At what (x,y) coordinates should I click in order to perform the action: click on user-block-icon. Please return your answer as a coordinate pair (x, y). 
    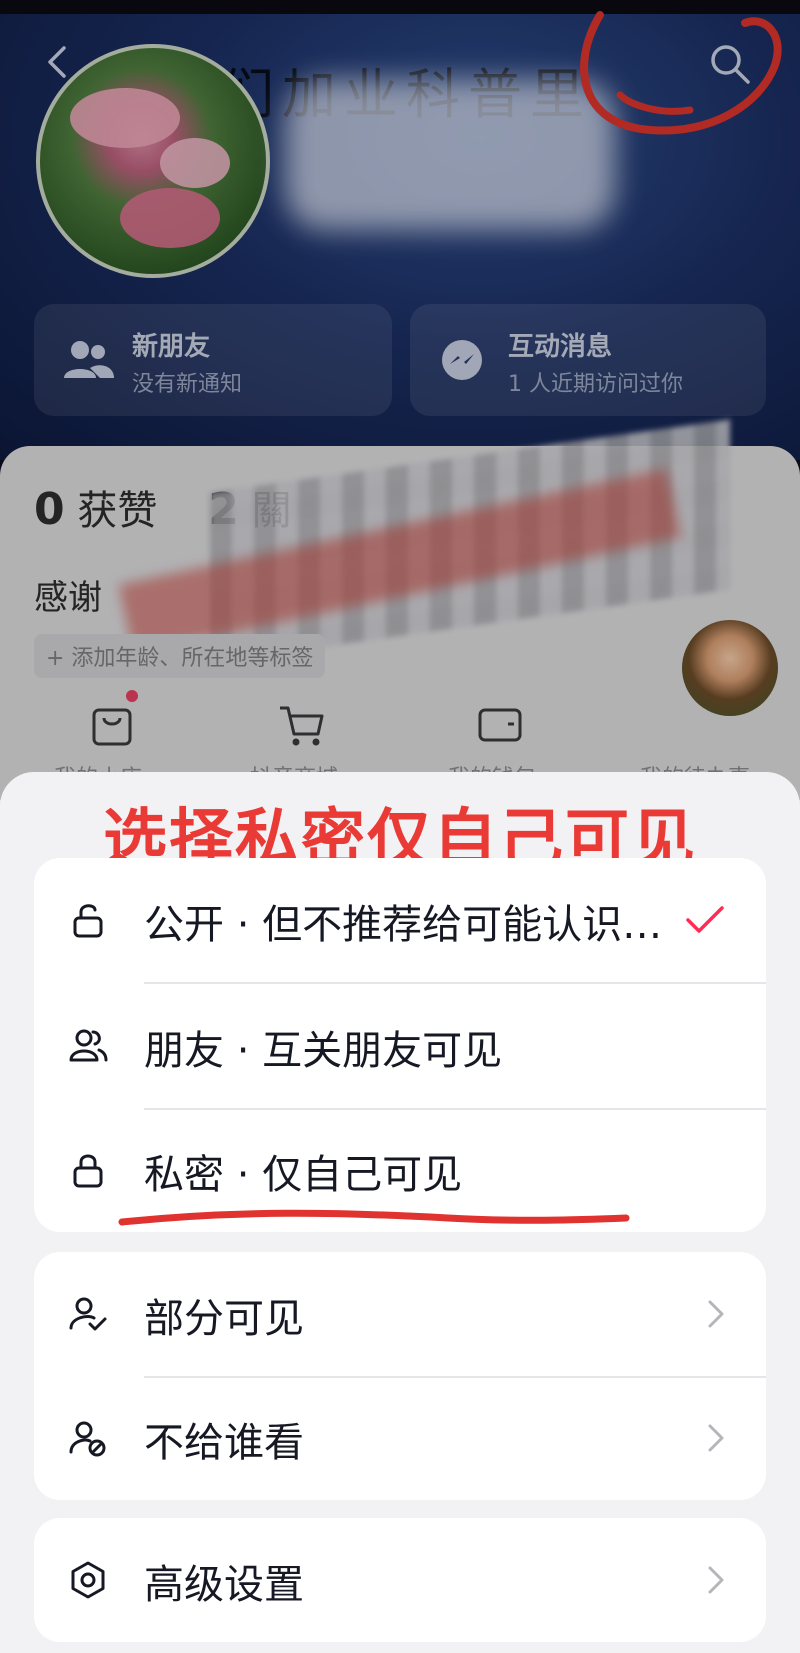
    Looking at the image, I should click on (87, 1439).